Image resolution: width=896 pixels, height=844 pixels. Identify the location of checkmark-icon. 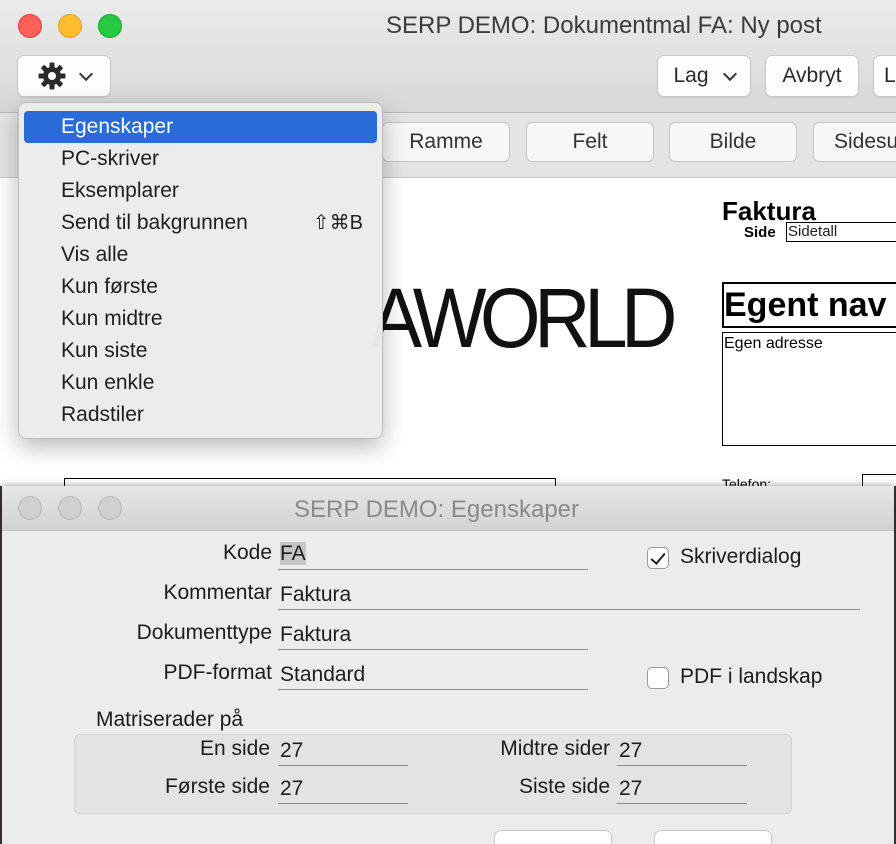
(658, 557).